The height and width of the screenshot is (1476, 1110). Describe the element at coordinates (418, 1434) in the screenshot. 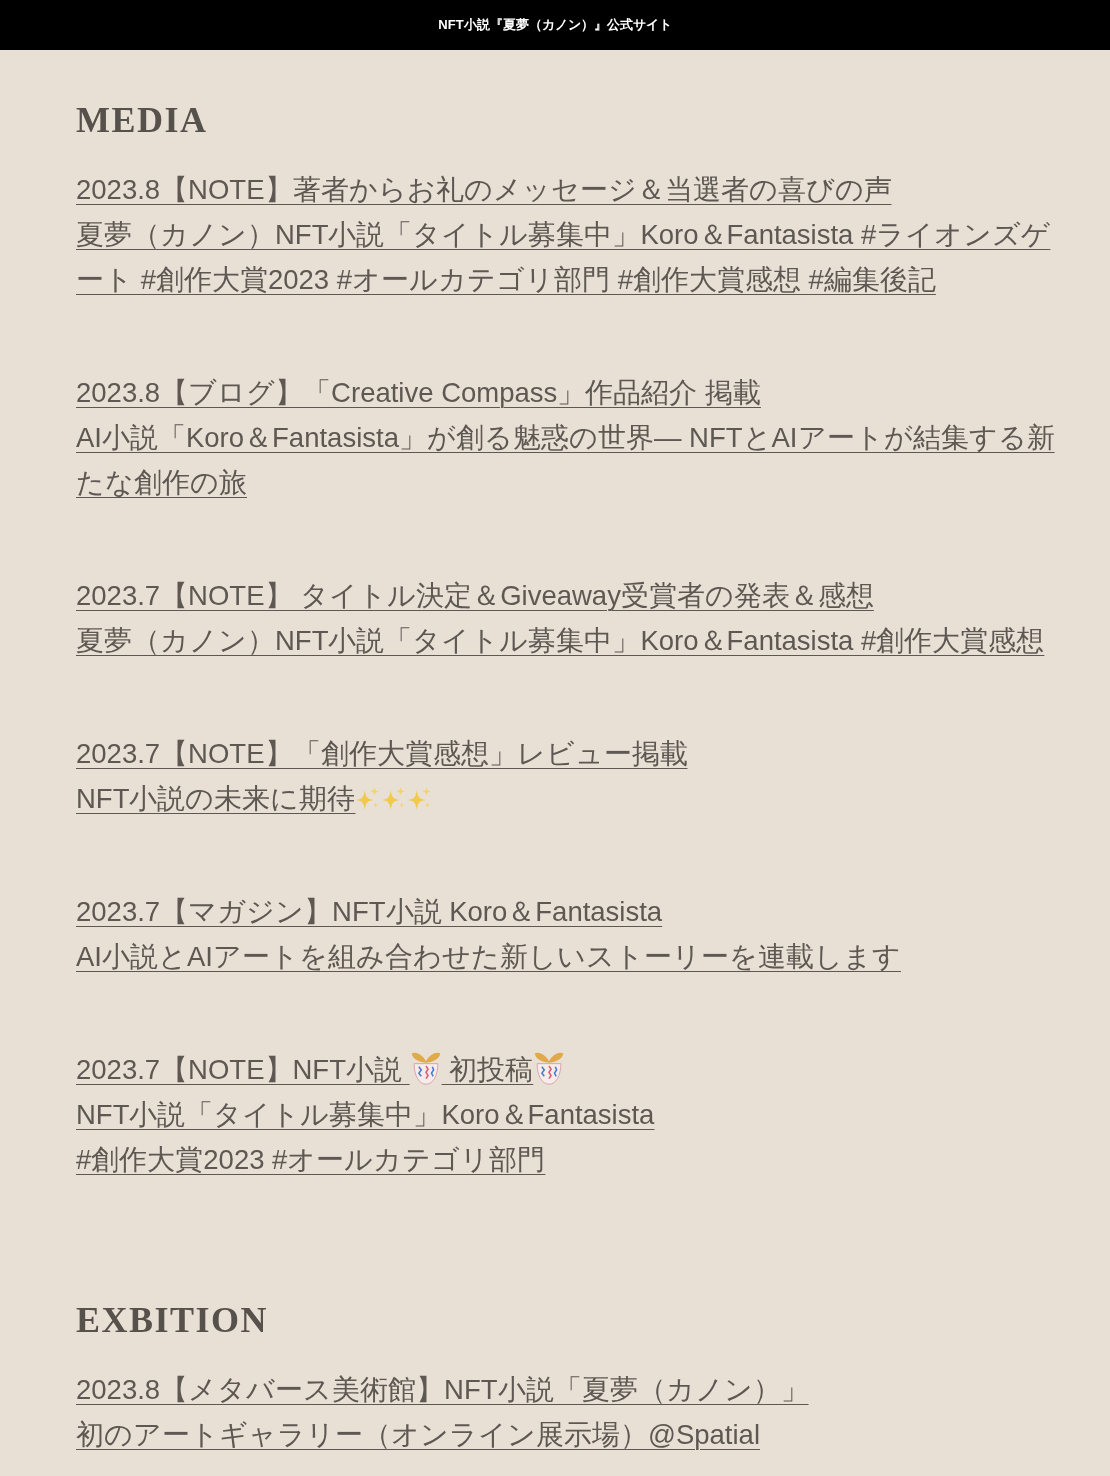

I see `article-link: 初のアートギャラリー（オンライン展示場）@Spatial` at that location.